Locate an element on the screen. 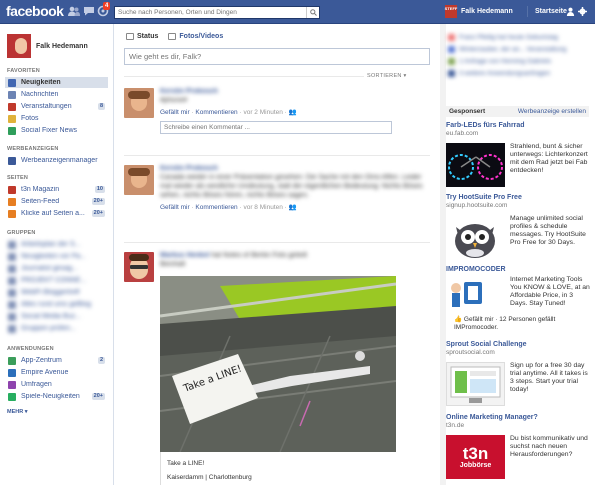  story-photo: Take a LINE! is located at coordinates (278, 364).